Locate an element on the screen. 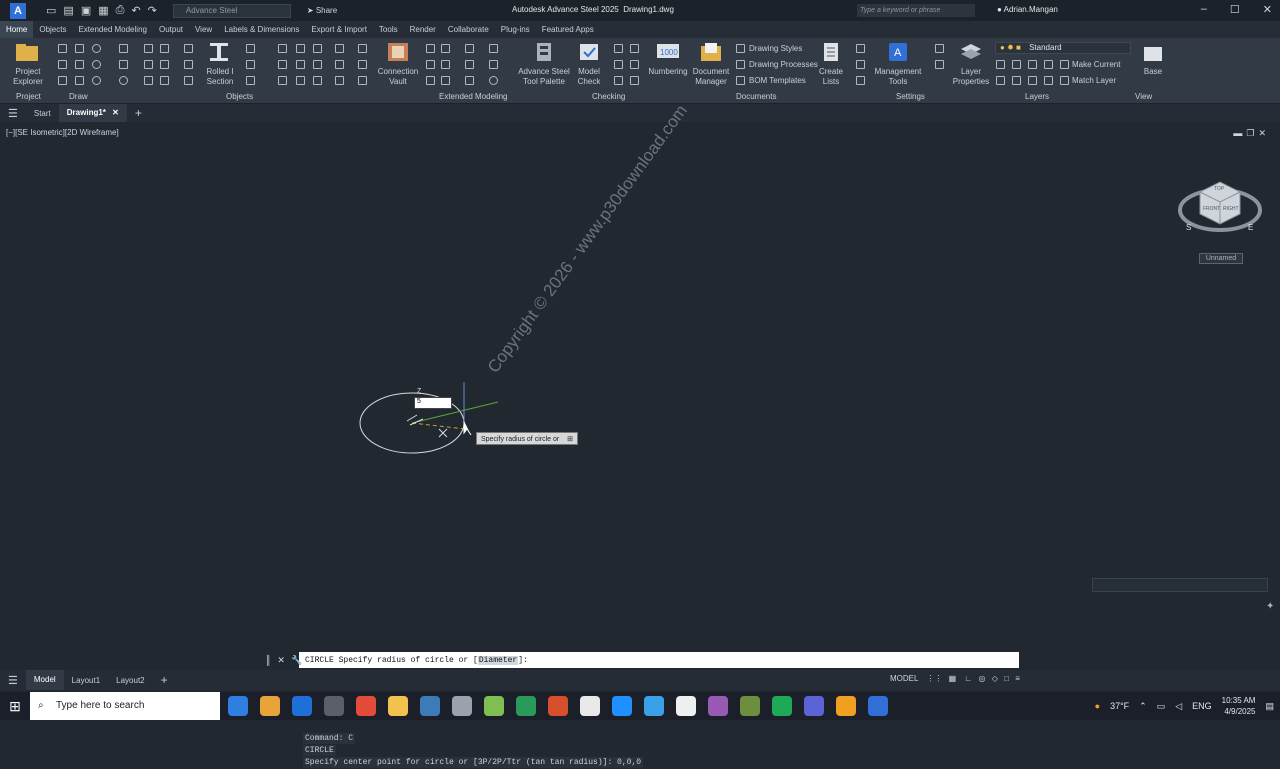  save-icon: ▣ is located at coordinates (86, 10).